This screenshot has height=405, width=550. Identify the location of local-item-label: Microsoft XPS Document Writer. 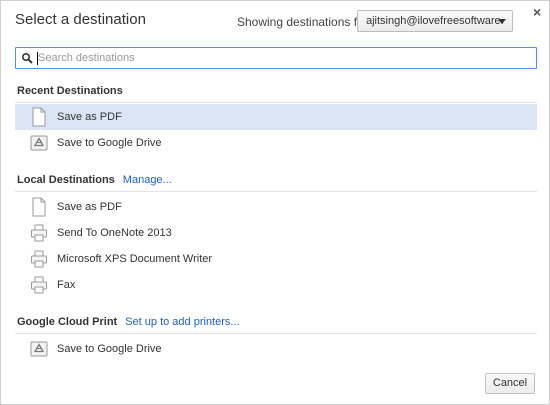
(135, 259).